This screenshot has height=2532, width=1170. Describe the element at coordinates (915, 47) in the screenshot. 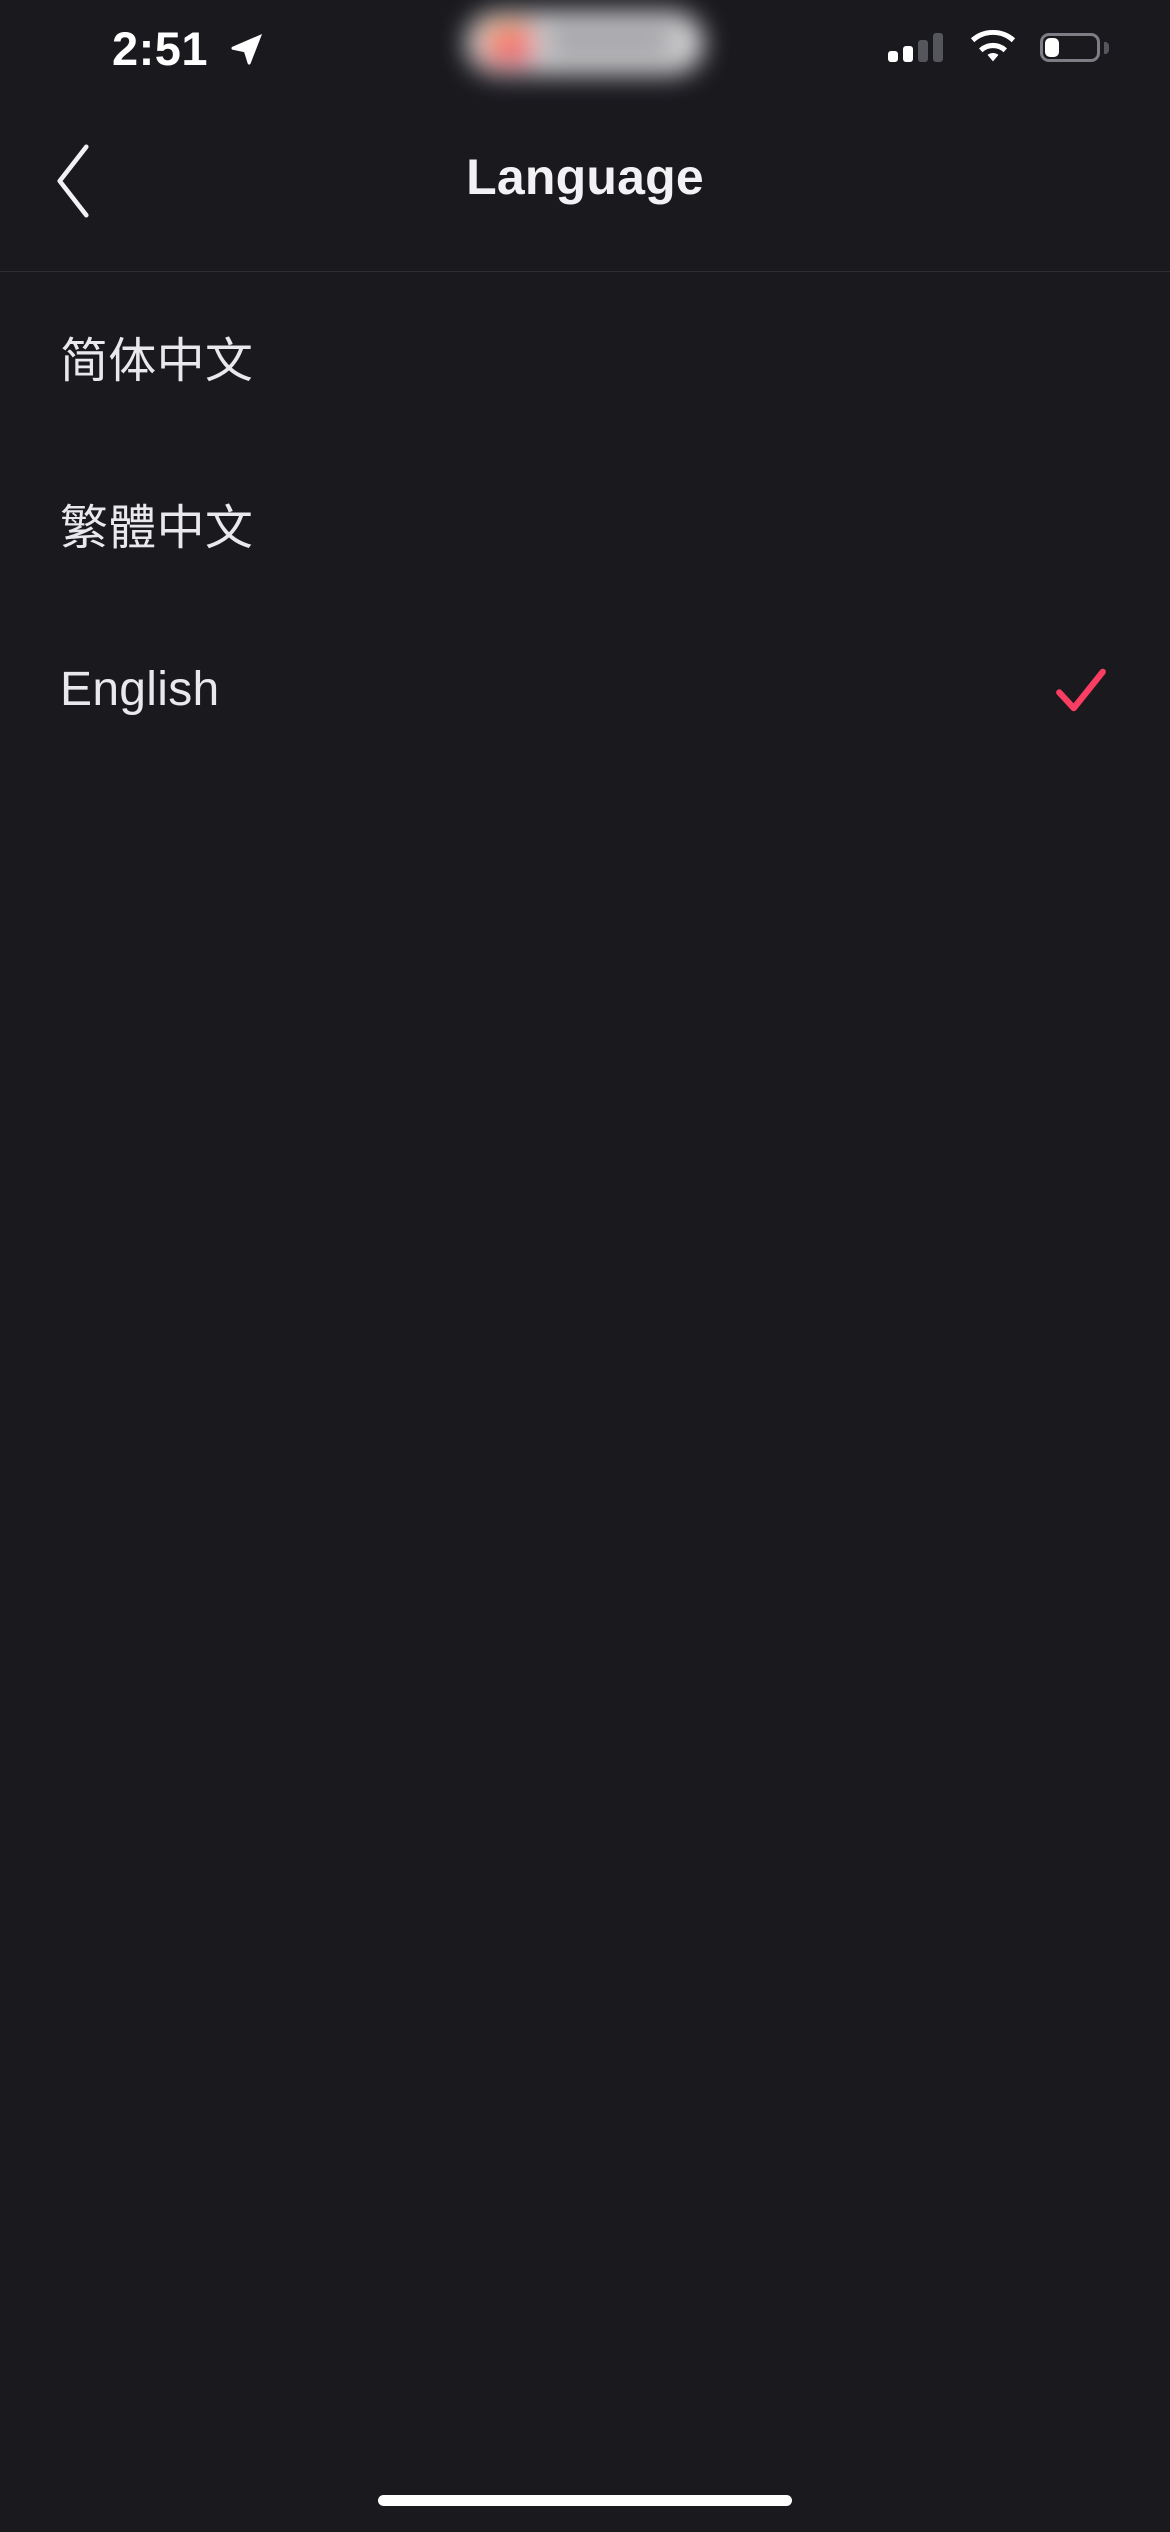

I see `cellular-signal-icon` at that location.